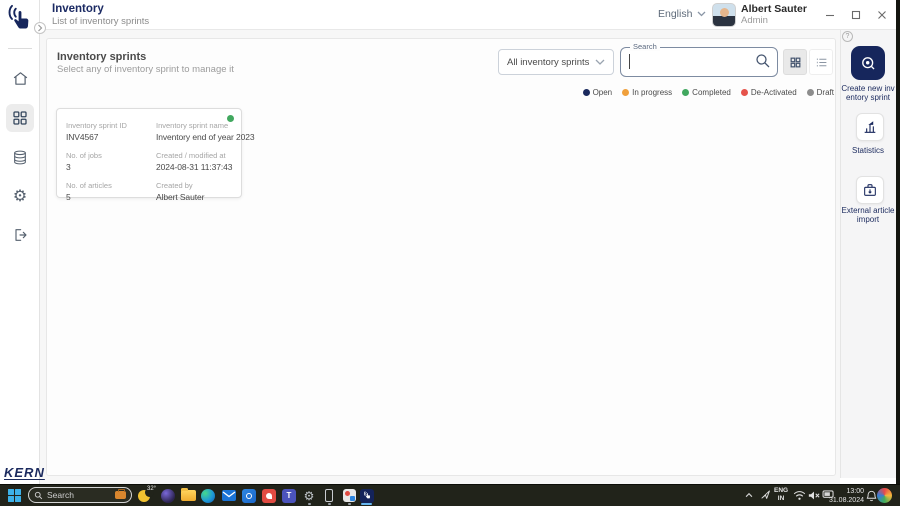 The height and width of the screenshot is (506, 900). What do you see at coordinates (847, 36) in the screenshot?
I see `help-icon: ?` at bounding box center [847, 36].